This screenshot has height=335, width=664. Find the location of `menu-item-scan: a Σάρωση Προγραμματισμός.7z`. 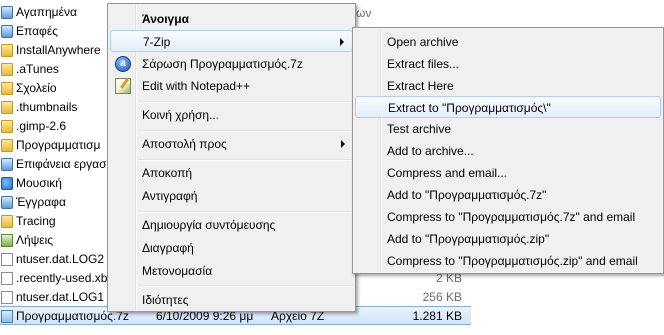

menu-item-scan: a Σάρωση Προγραμματισμός.7z is located at coordinates (231, 64).